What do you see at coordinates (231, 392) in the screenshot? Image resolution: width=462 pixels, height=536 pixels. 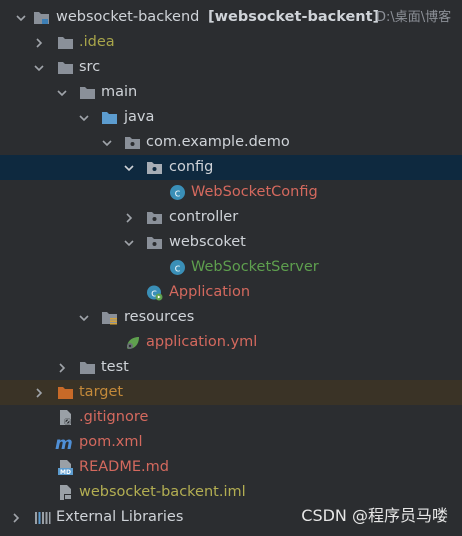 I see `tree-row-target: target` at bounding box center [231, 392].